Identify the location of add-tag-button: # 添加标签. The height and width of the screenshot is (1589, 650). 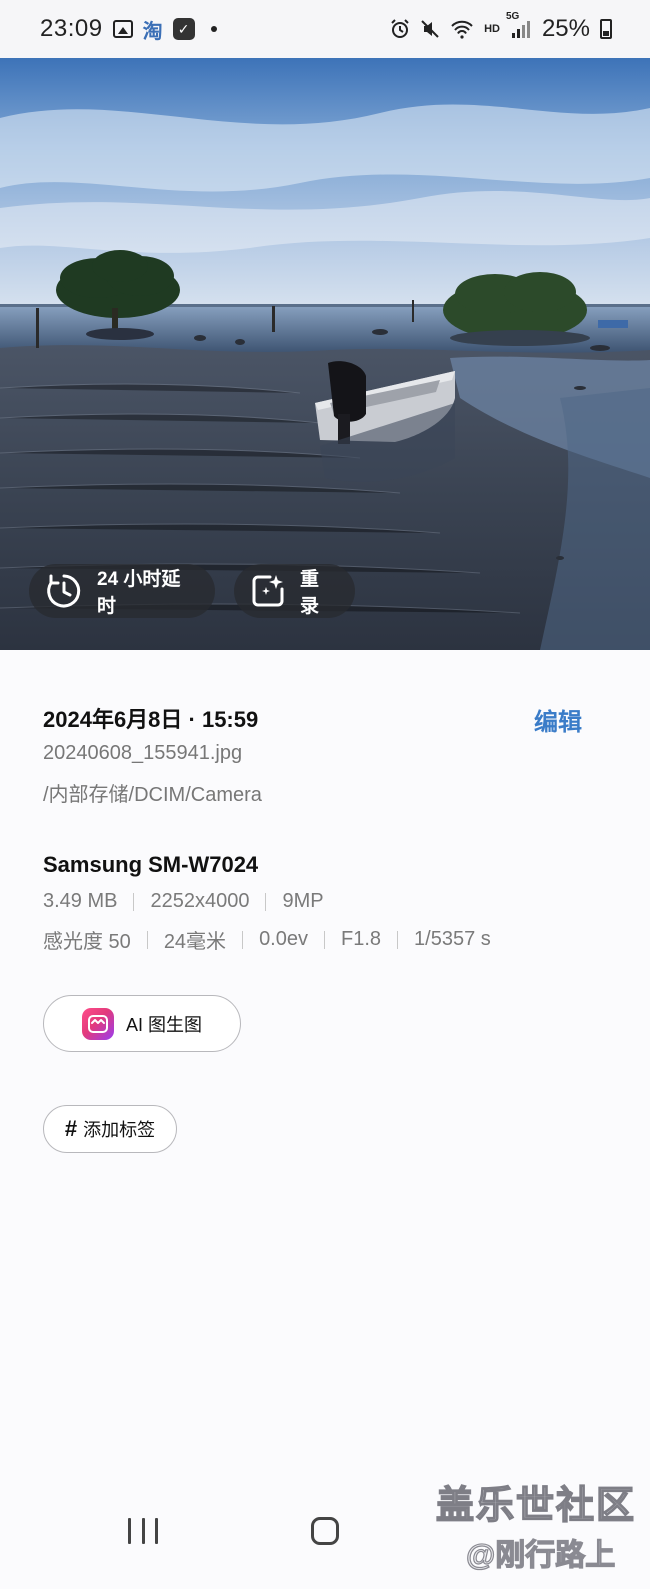
(110, 1129).